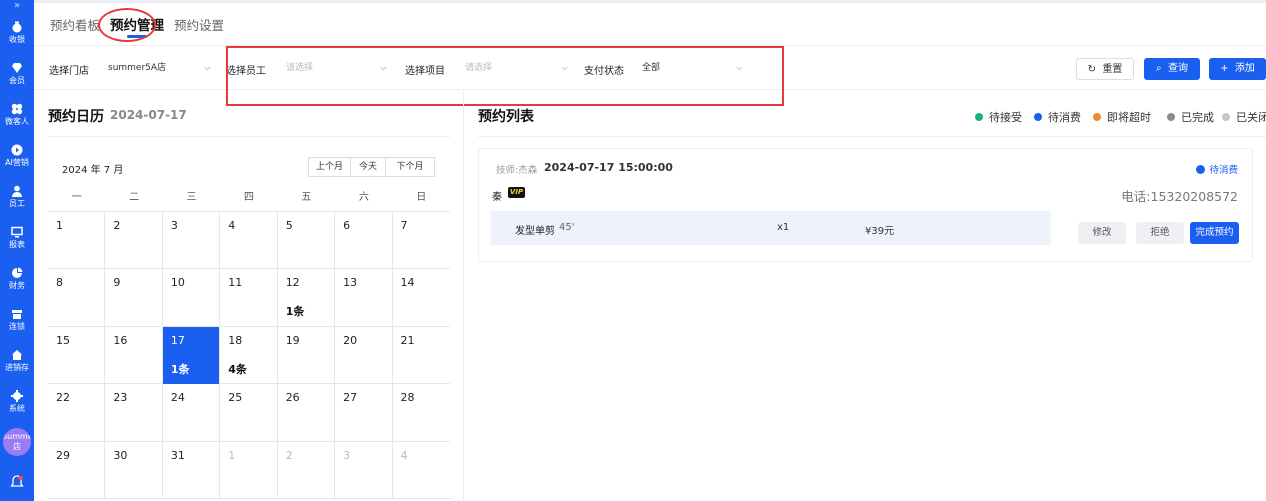  What do you see at coordinates (192, 298) in the screenshot?
I see `calendar-day: 10` at bounding box center [192, 298].